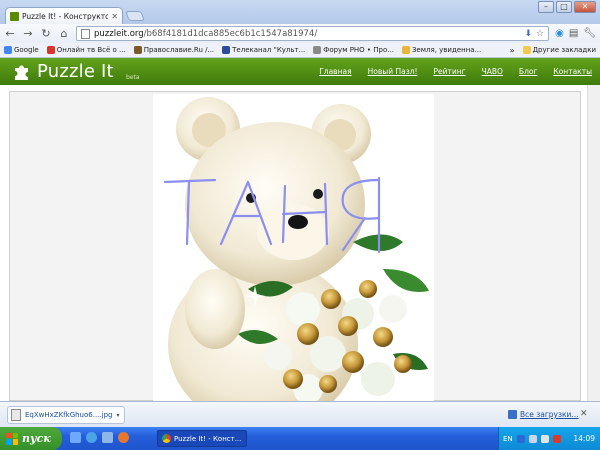  Describe the element at coordinates (520, 438) in the screenshot. I see `help-icon` at that location.